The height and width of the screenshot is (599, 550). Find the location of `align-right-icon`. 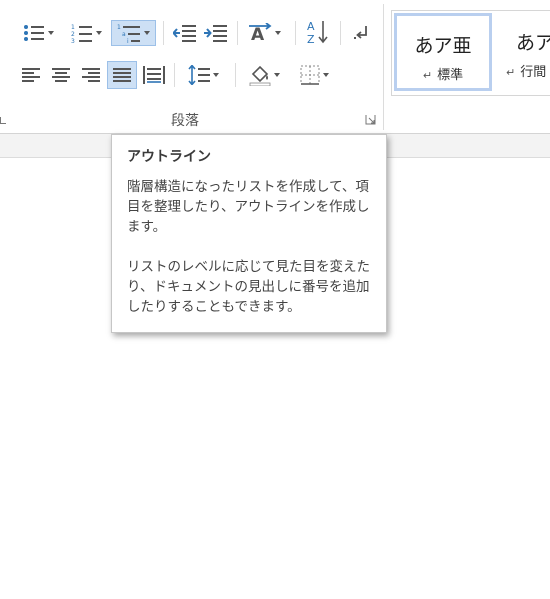

align-right-icon is located at coordinates (91, 75).